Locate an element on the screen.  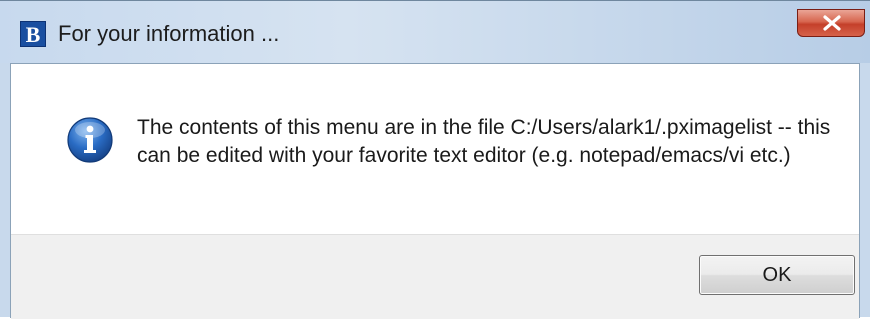
ok-button: OK is located at coordinates (777, 275).